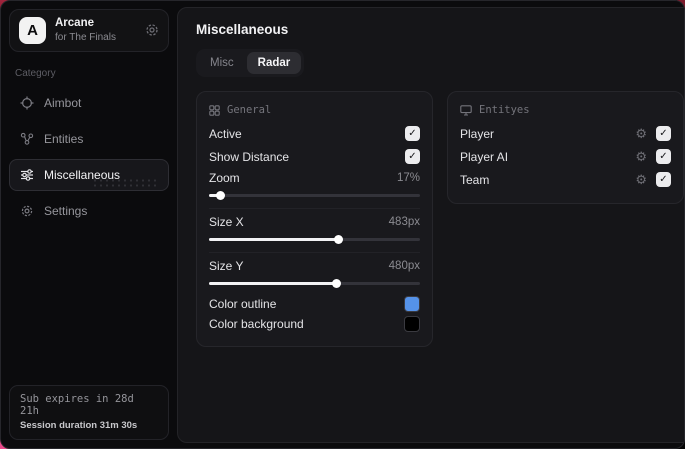 The width and height of the screenshot is (685, 449). Describe the element at coordinates (256, 324) in the screenshot. I see `color-label: Color background` at that location.